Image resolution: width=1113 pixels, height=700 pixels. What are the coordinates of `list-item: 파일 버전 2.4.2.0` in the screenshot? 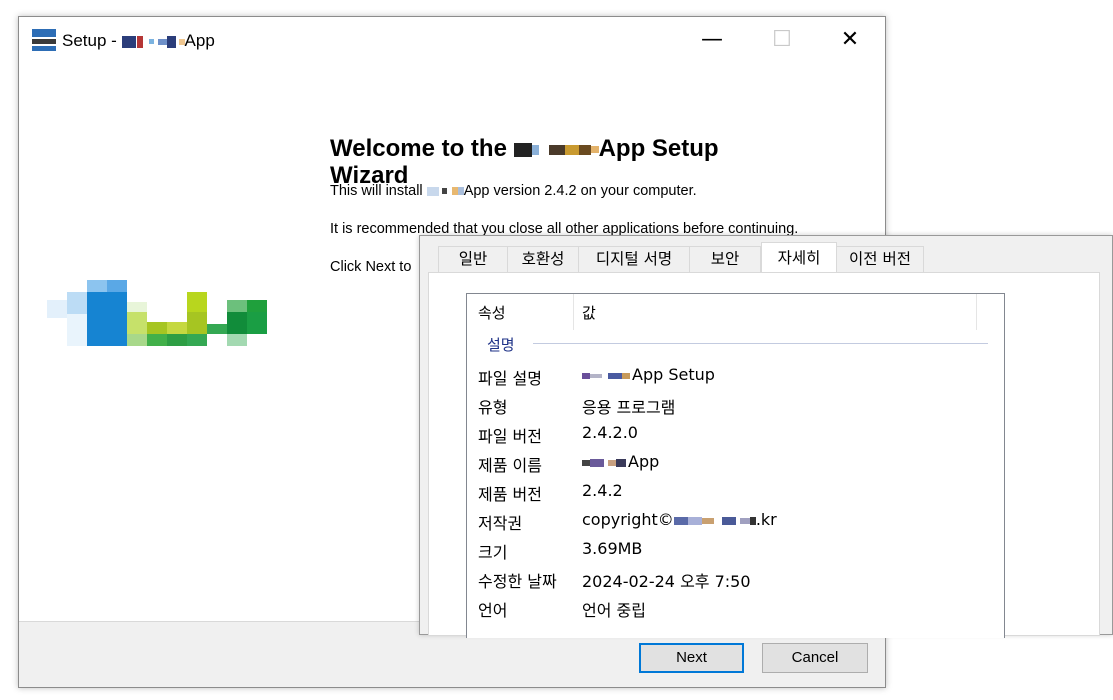 It's located at (735, 433).